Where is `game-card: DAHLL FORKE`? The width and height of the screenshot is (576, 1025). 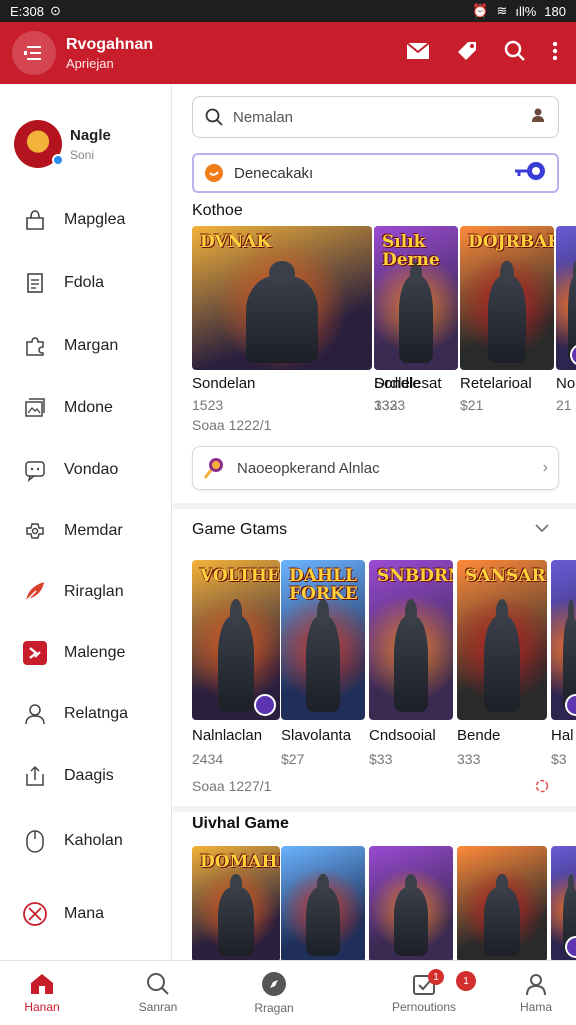
game-card: DAHLL FORKE is located at coordinates (323, 640).